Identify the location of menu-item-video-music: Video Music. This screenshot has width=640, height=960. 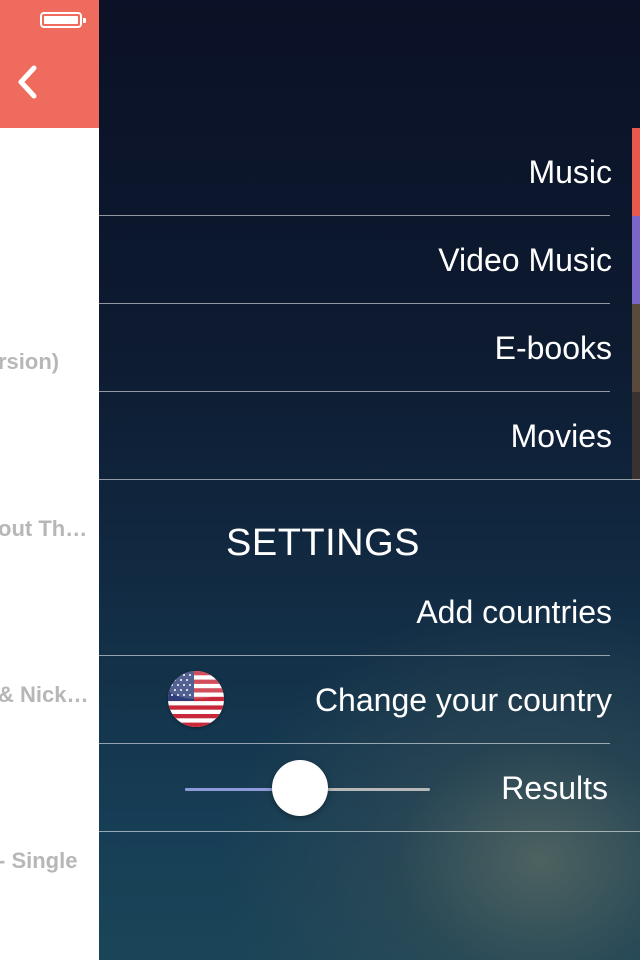
(369, 260).